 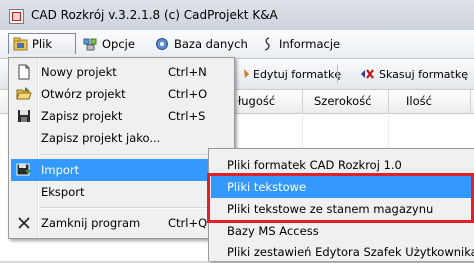 I want to click on submenu-item-label: Pliki tekstowe ze stanem magazynu, so click(x=330, y=209).